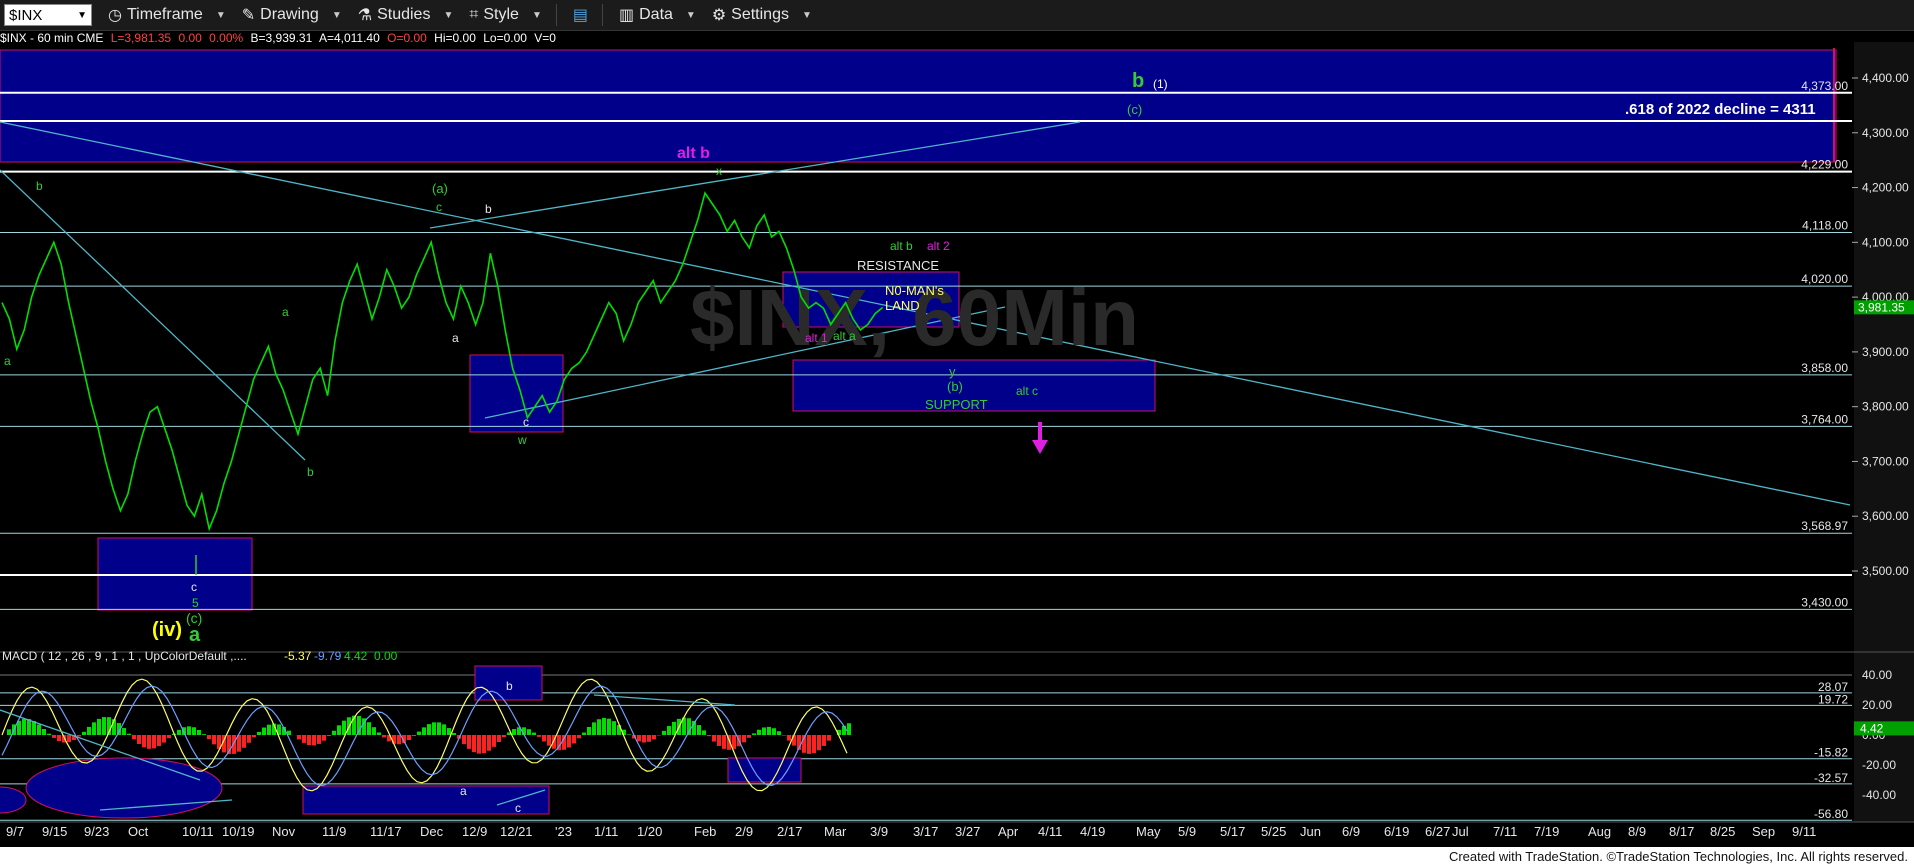  I want to click on price-axis-label: 4,100.00, so click(1885, 242).